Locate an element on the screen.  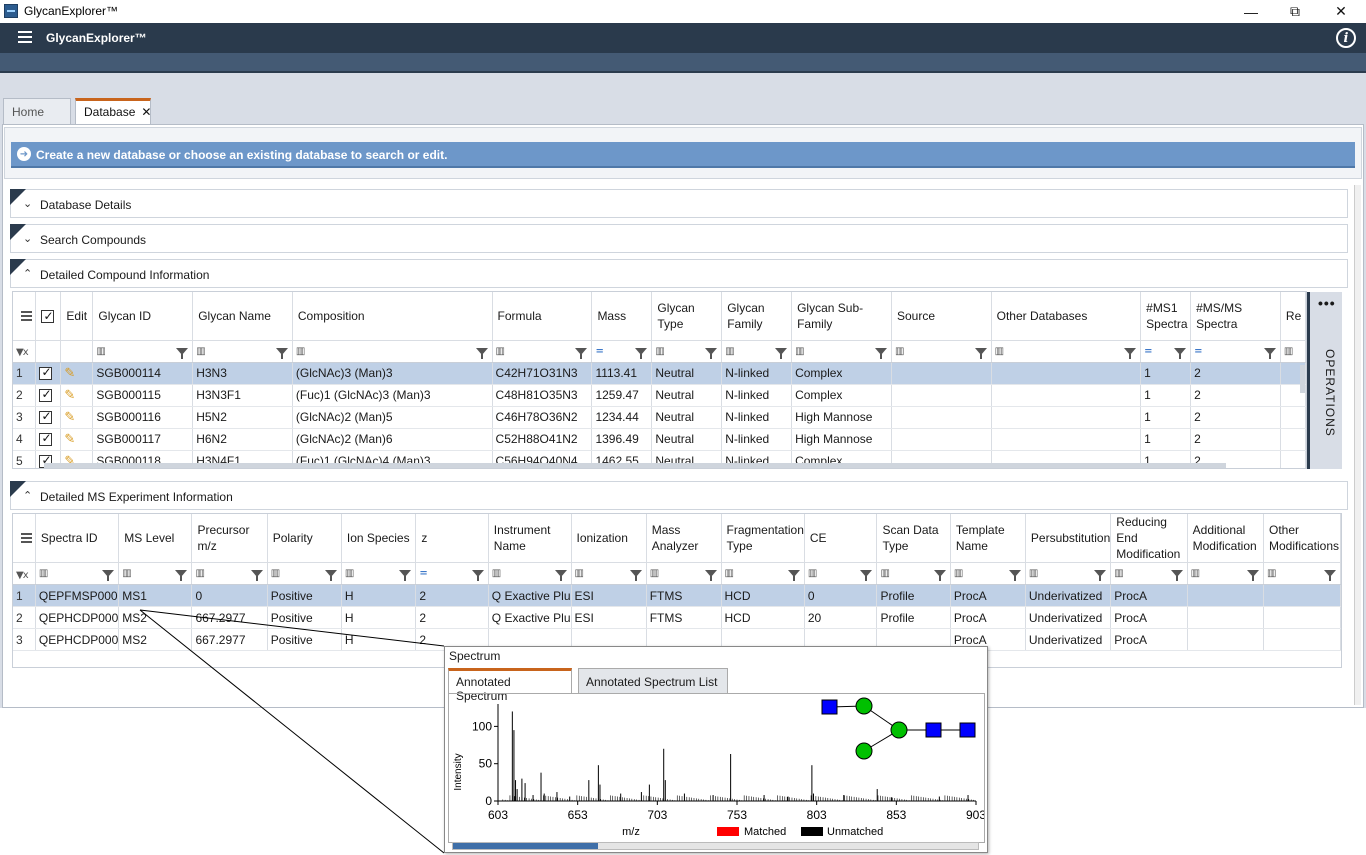
close-window-button: ✕ is located at coordinates (1341, 11).